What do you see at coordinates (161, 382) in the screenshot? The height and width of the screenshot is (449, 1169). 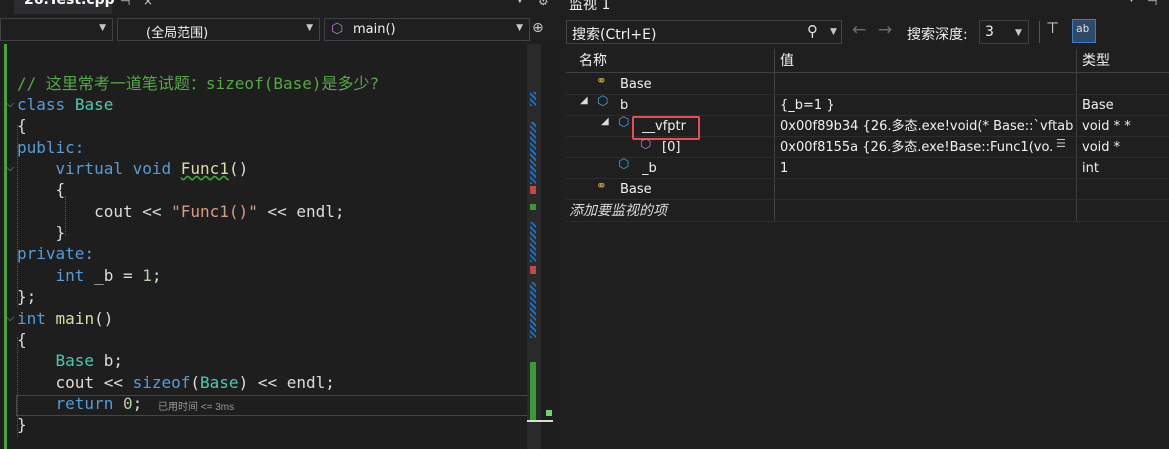 I see `keyword: sizeof` at bounding box center [161, 382].